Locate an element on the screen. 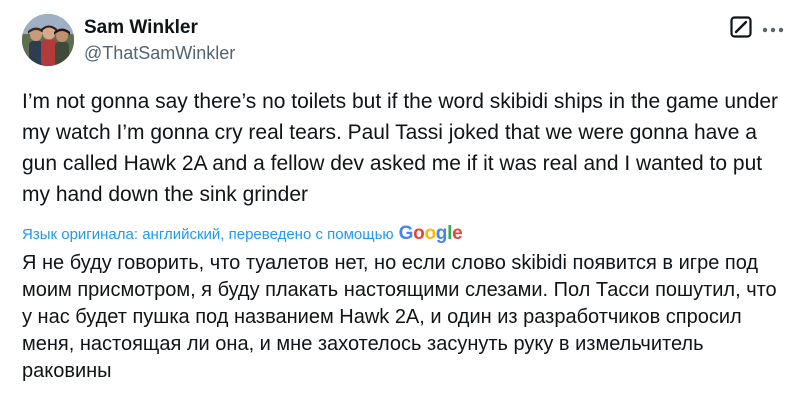 The width and height of the screenshot is (800, 406). google-logo-letter: e is located at coordinates (457, 233).